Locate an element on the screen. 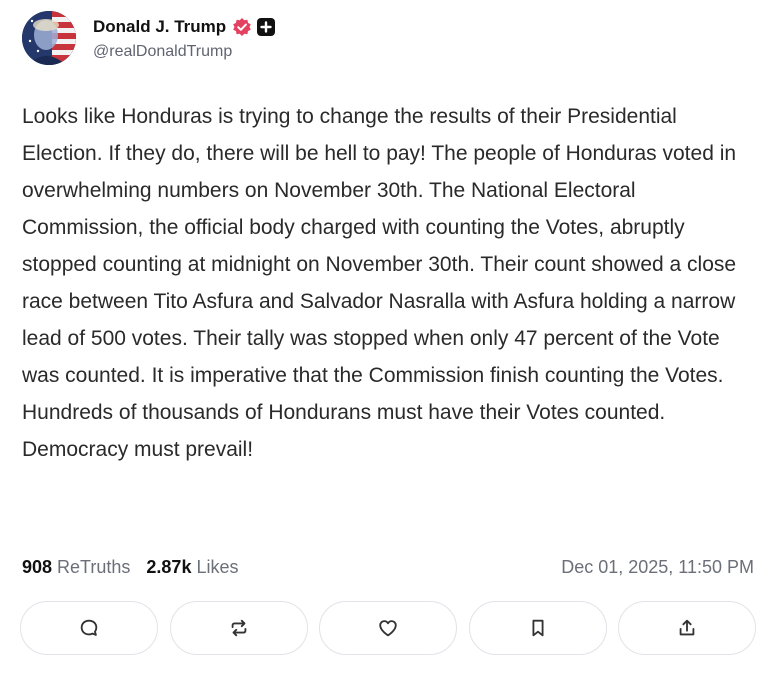  post-header: Donald J. Trump @realDonaldTrump is located at coordinates (149, 38).